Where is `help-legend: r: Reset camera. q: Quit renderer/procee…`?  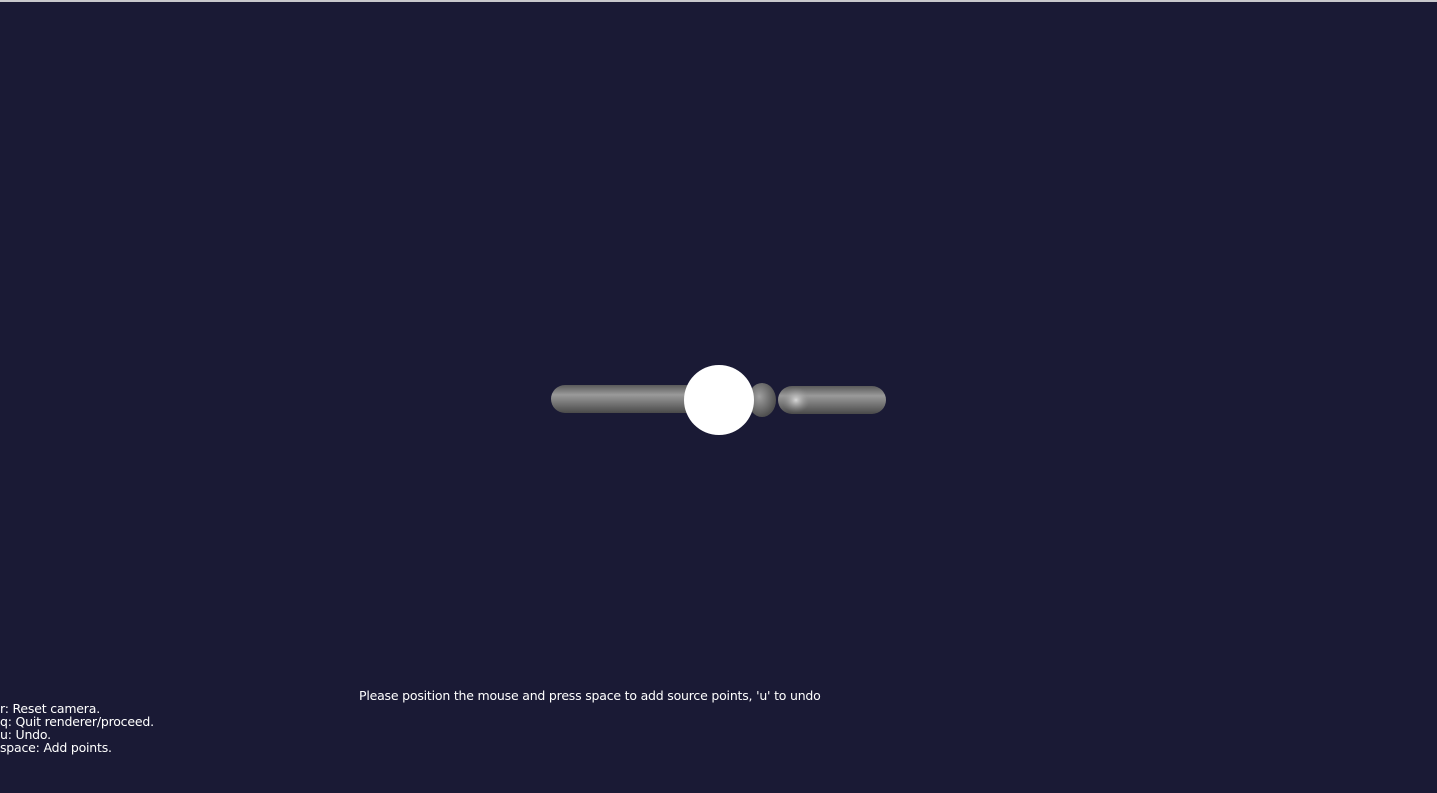
help-legend: r: Reset camera. q: Quit renderer/procee… is located at coordinates (77, 728).